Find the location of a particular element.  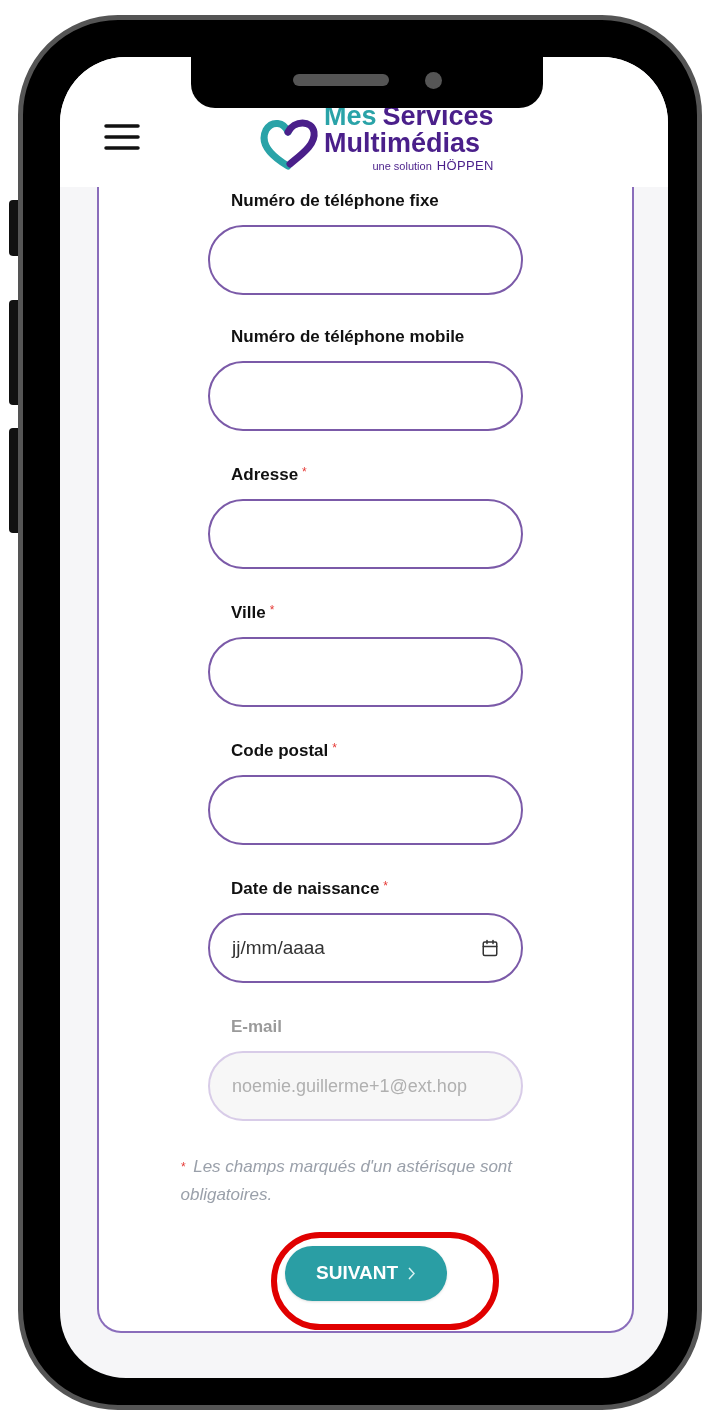

date-field: jj/mm/aaaa is located at coordinates (365, 948).